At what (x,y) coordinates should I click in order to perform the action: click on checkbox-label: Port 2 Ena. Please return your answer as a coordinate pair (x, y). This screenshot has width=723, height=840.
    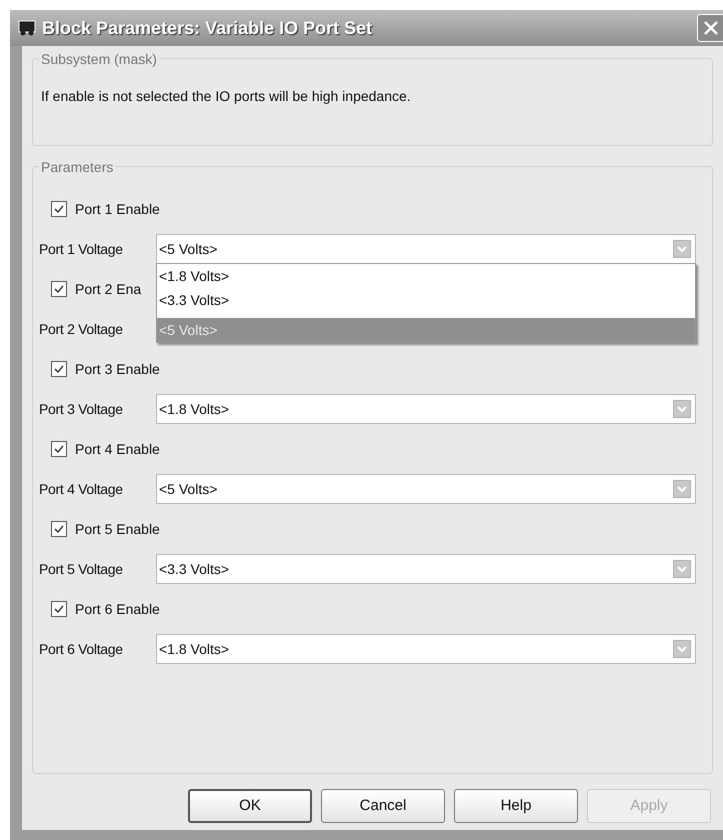
    Looking at the image, I should click on (108, 289).